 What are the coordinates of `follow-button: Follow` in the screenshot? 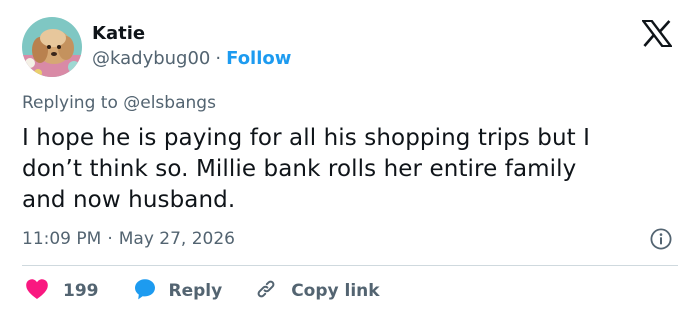 It's located at (258, 58).